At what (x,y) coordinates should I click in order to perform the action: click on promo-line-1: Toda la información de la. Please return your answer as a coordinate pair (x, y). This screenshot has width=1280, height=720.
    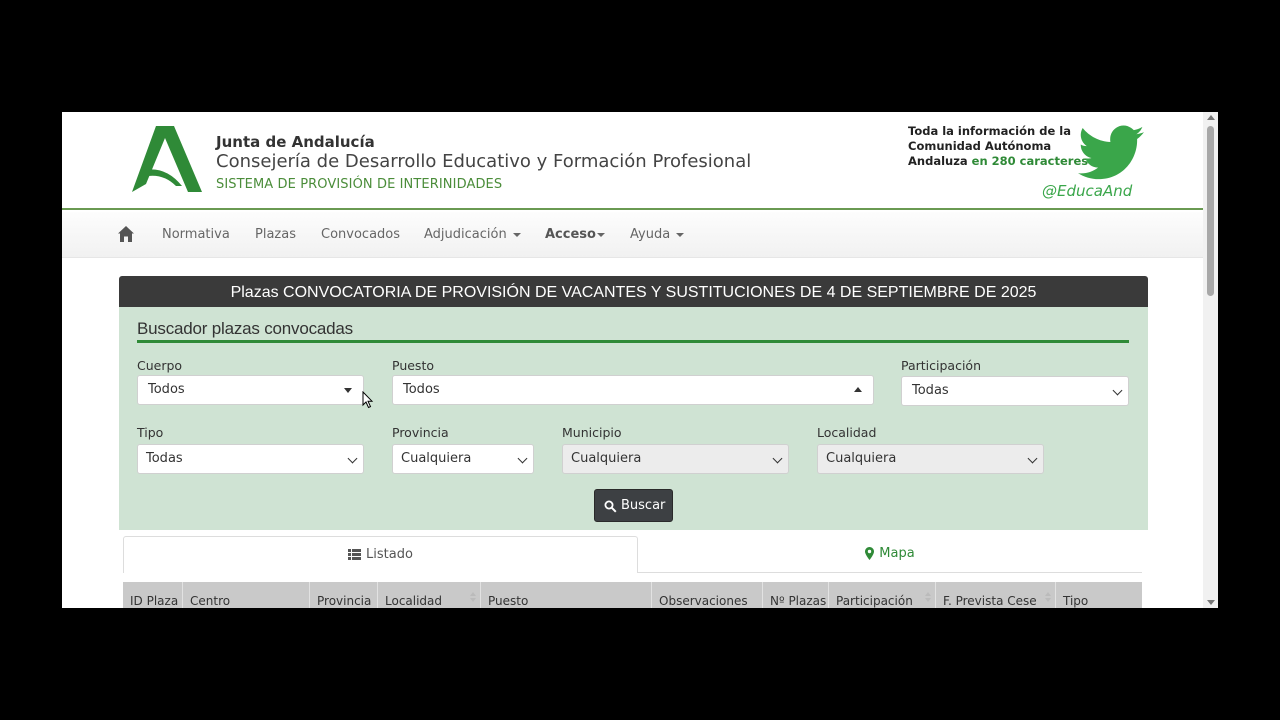
    Looking at the image, I should click on (989, 131).